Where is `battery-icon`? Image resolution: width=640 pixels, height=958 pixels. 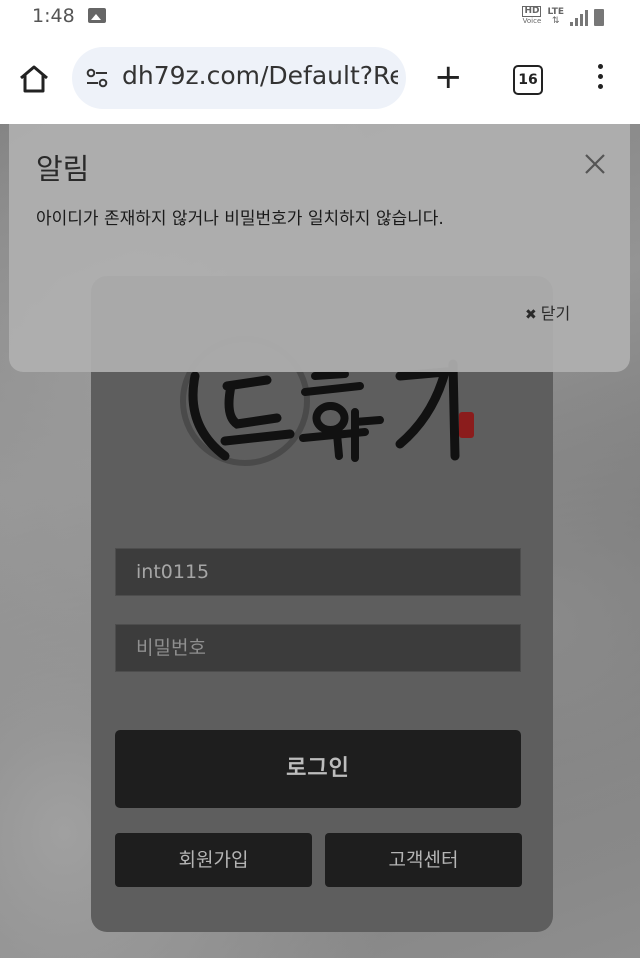
battery-icon is located at coordinates (599, 17).